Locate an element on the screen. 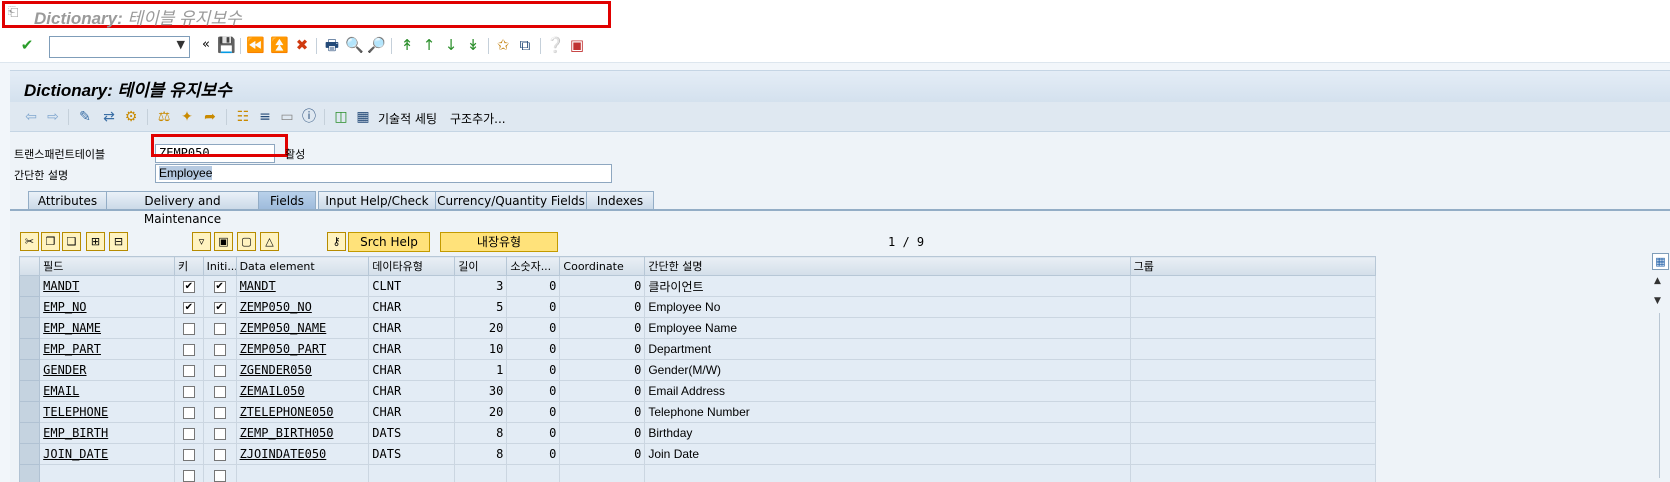 The height and width of the screenshot is (482, 1670). table-row: EMP_PART ZEMP050_PART CHAR 10 0 0 Department is located at coordinates (697, 349).